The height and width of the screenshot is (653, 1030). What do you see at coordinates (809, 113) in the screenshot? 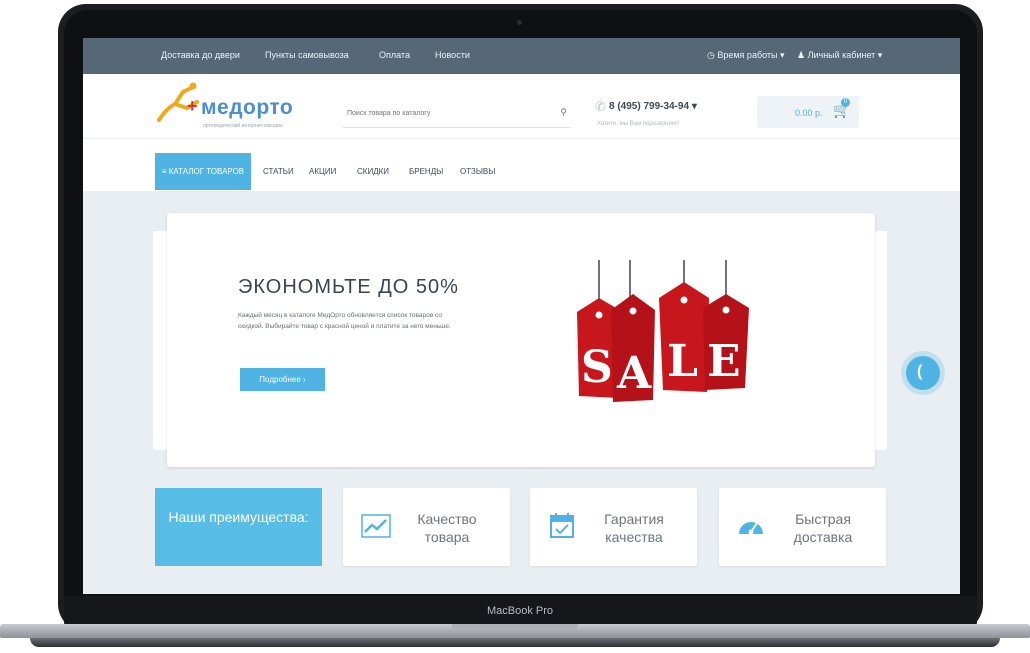
I see `cart-total: 0.00 р.` at bounding box center [809, 113].